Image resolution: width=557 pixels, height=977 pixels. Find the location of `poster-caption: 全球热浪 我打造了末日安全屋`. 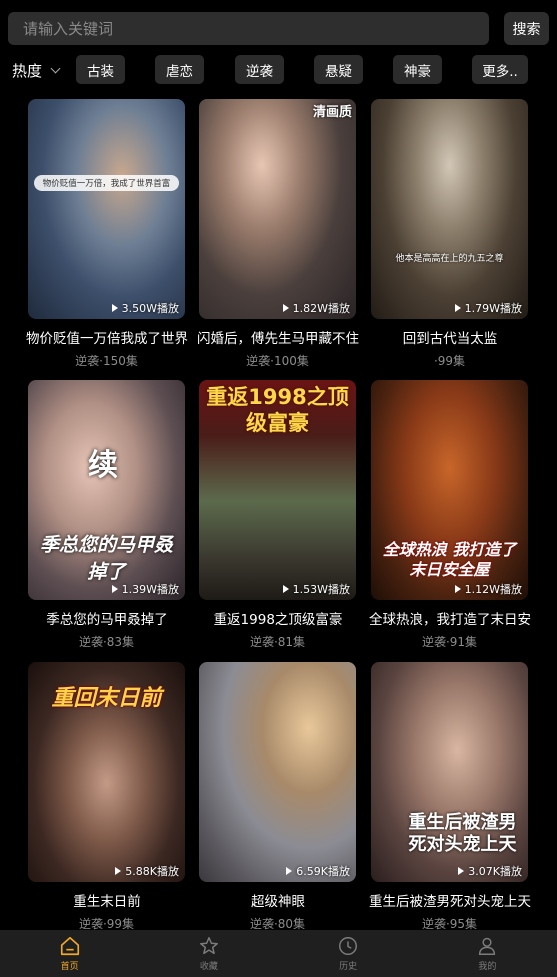

poster-caption: 全球热浪 我打造了末日安全屋 is located at coordinates (449, 559).